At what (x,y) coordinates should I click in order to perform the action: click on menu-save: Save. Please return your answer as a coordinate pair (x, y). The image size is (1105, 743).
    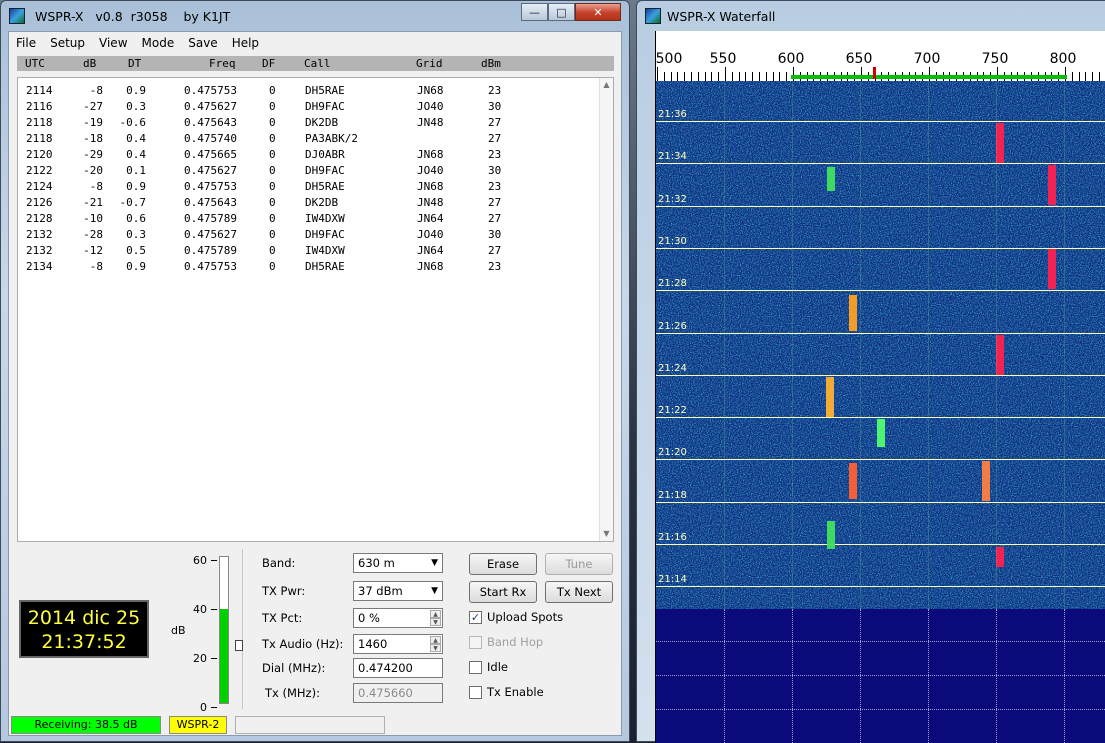
    Looking at the image, I should click on (202, 43).